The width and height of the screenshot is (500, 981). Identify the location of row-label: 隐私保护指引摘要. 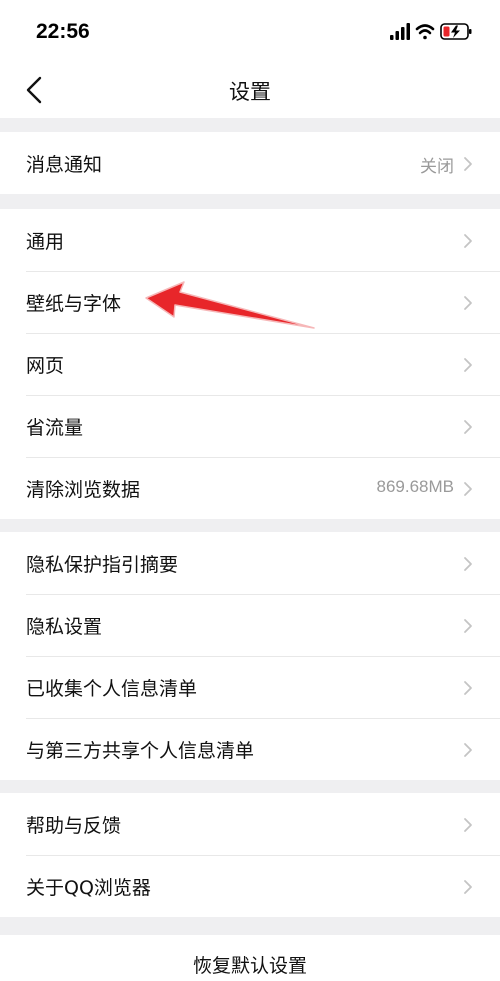
(102, 565).